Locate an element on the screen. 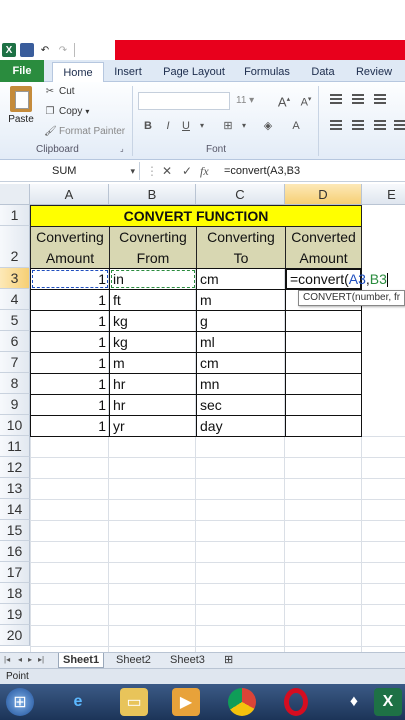 Image resolution: width=405 pixels, height=720 pixels. title-cell: CONVERT FUNCTION is located at coordinates (196, 216).